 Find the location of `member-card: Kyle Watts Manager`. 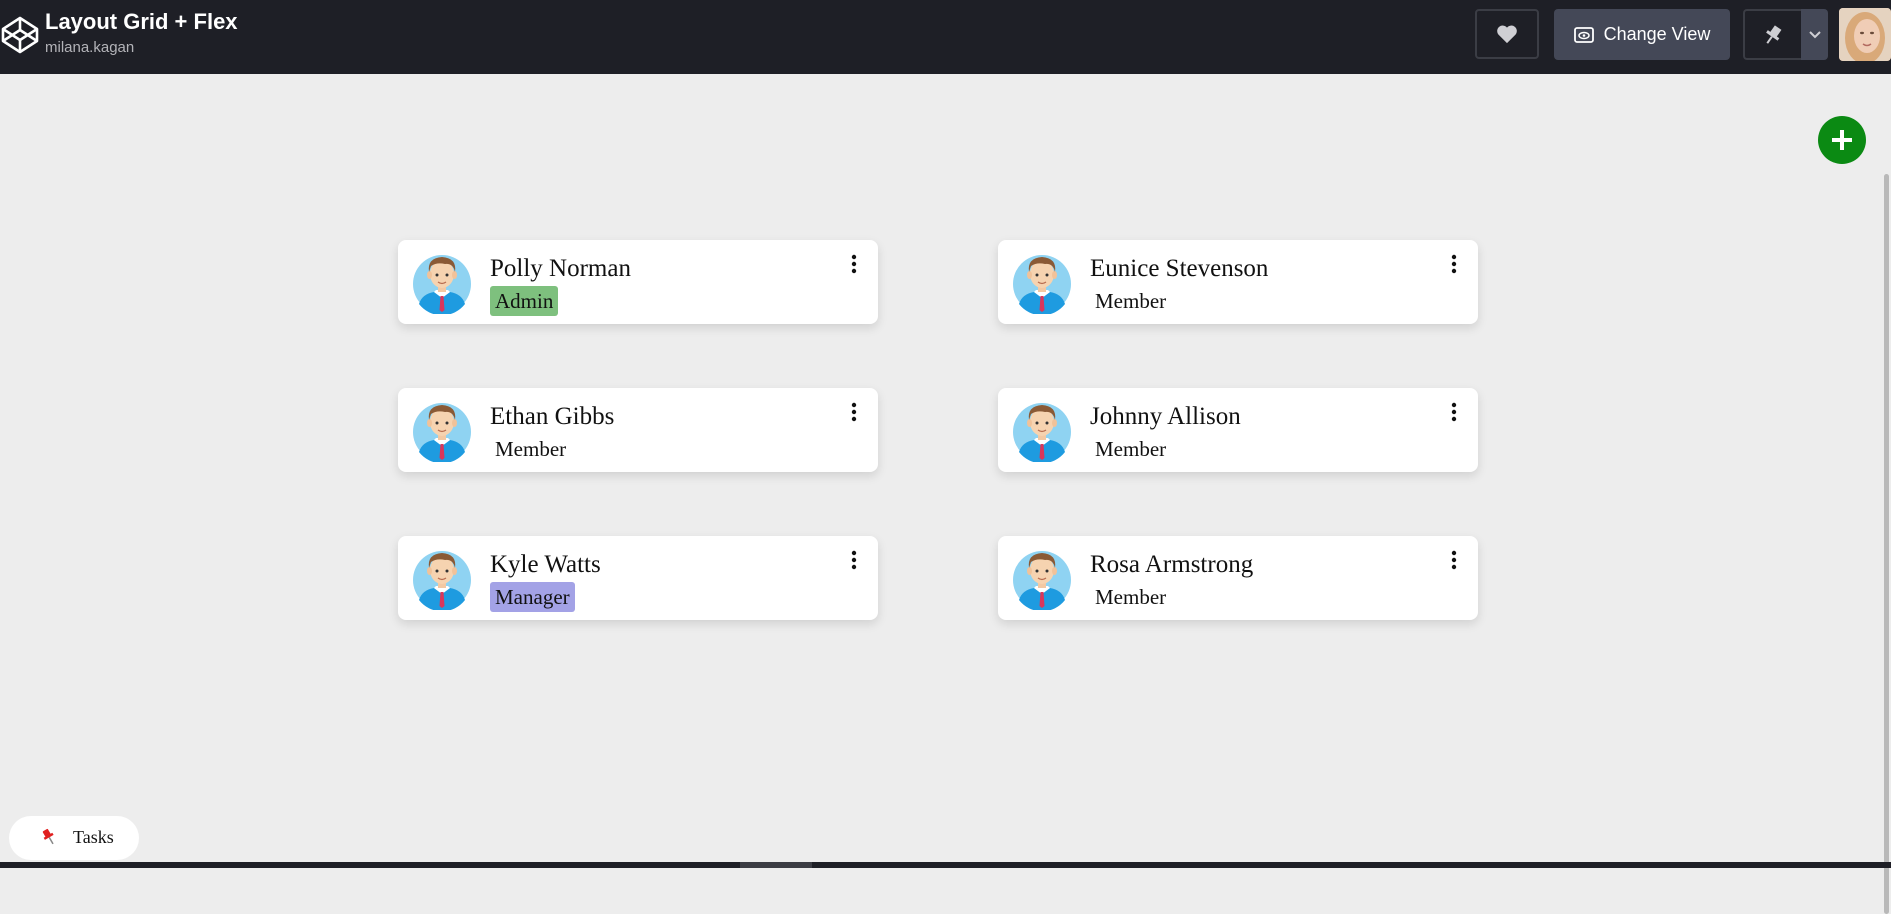

member-card: Kyle Watts Manager is located at coordinates (638, 578).